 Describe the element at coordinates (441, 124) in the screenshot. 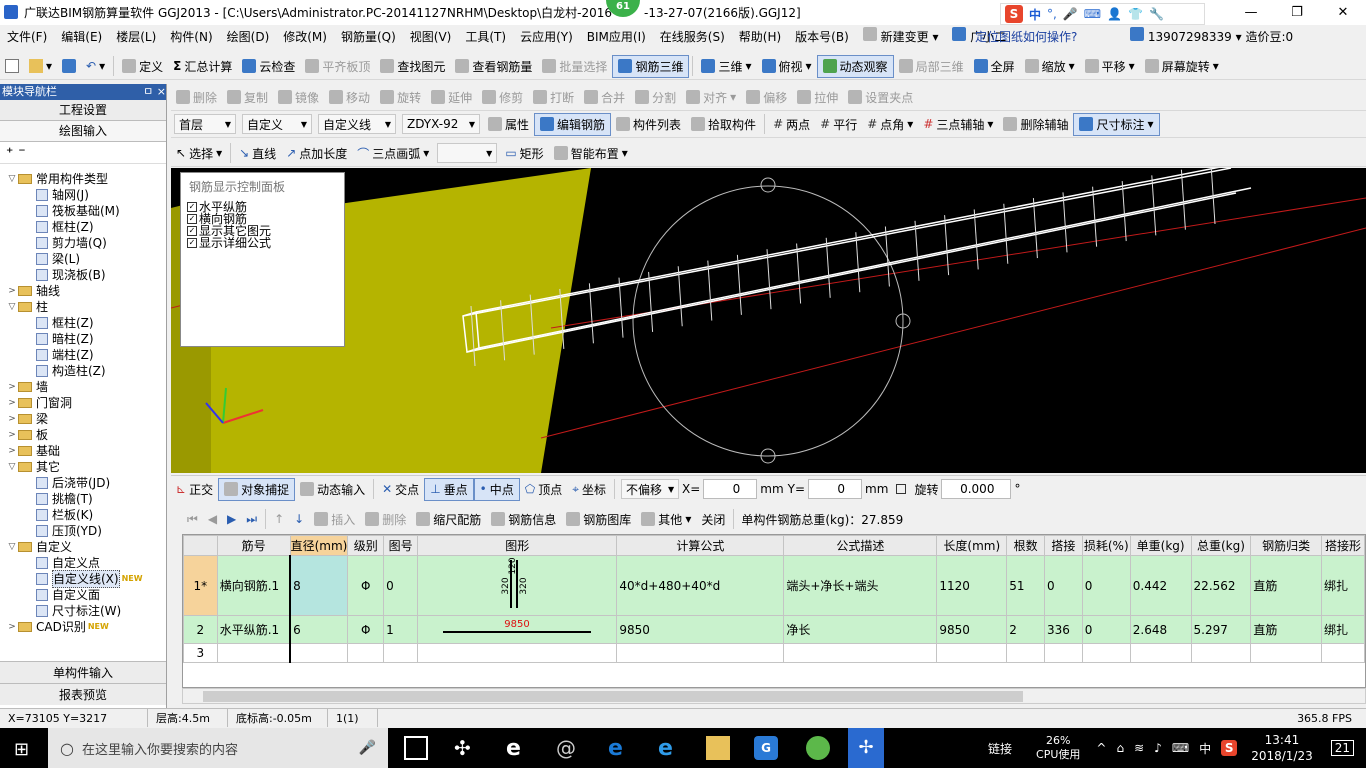

I see `component-name-select: ZDYX-92 ▼` at that location.